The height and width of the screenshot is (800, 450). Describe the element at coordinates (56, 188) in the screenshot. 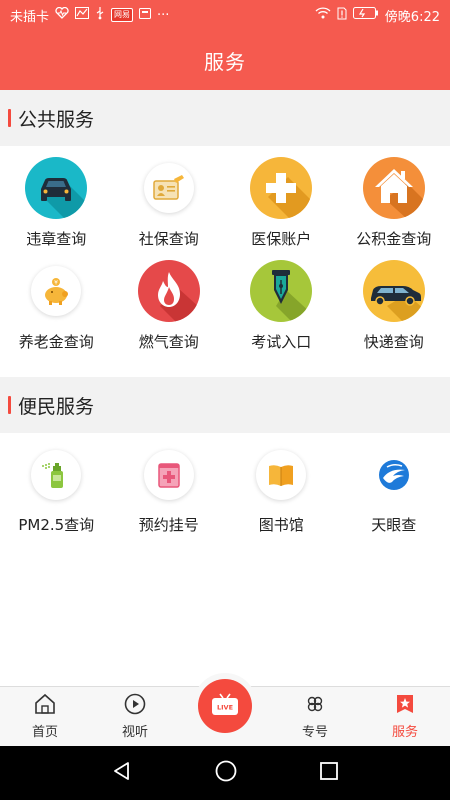

I see `car-icon` at that location.